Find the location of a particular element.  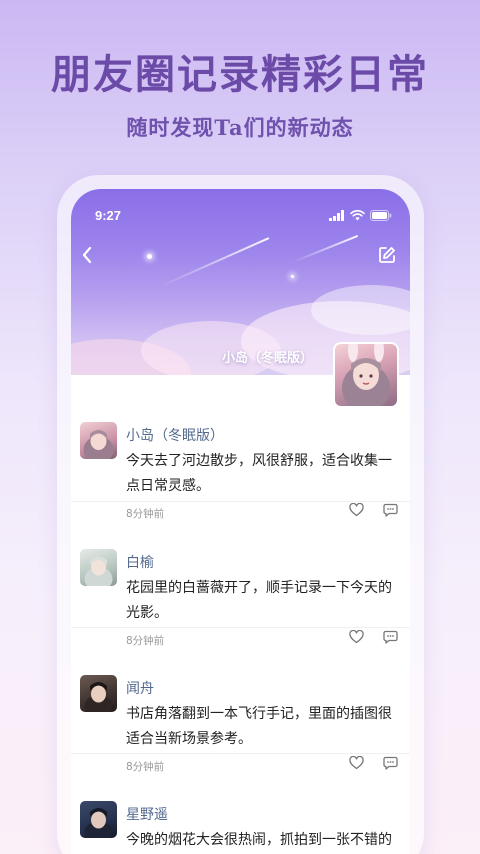

battery-icon is located at coordinates (381, 215).